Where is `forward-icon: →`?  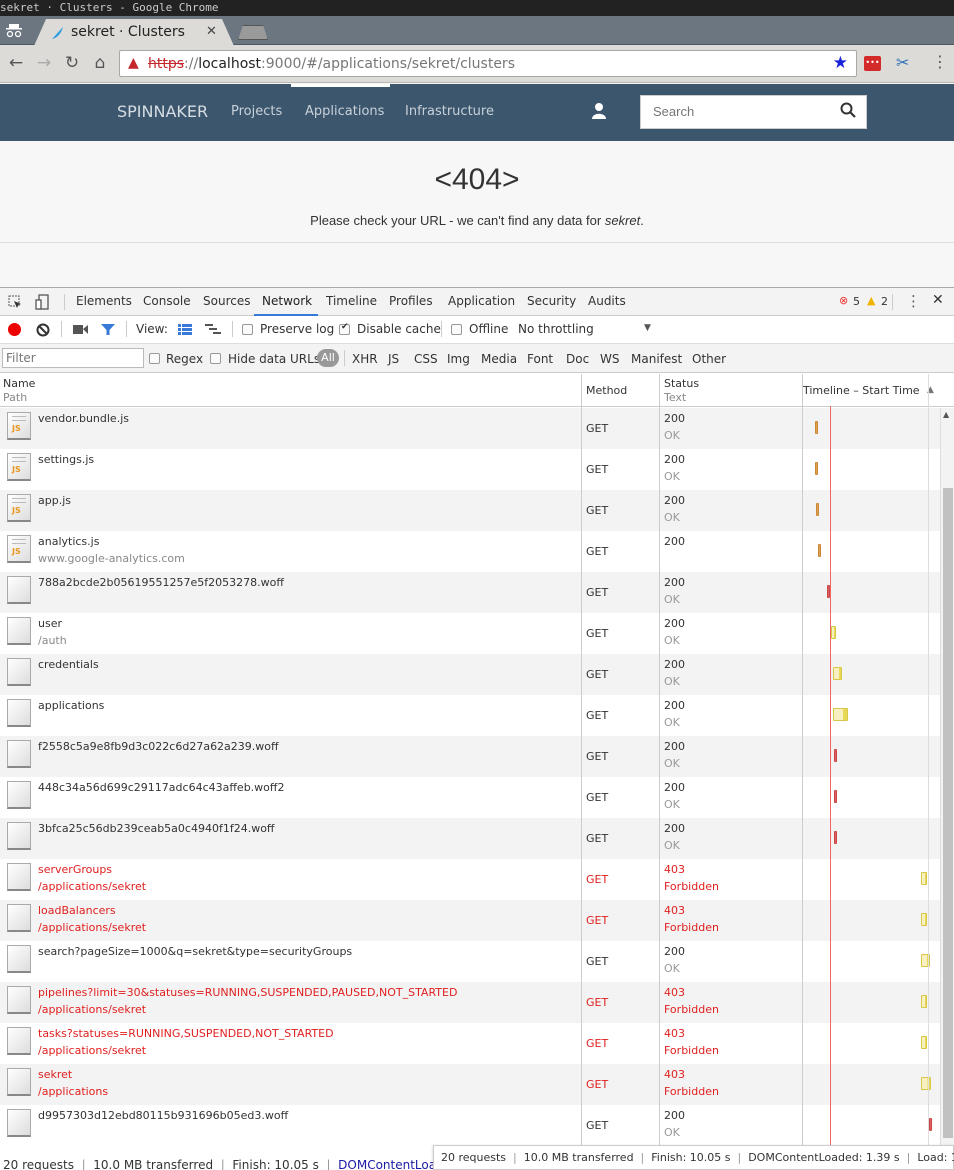
forward-icon: → is located at coordinates (44, 63).